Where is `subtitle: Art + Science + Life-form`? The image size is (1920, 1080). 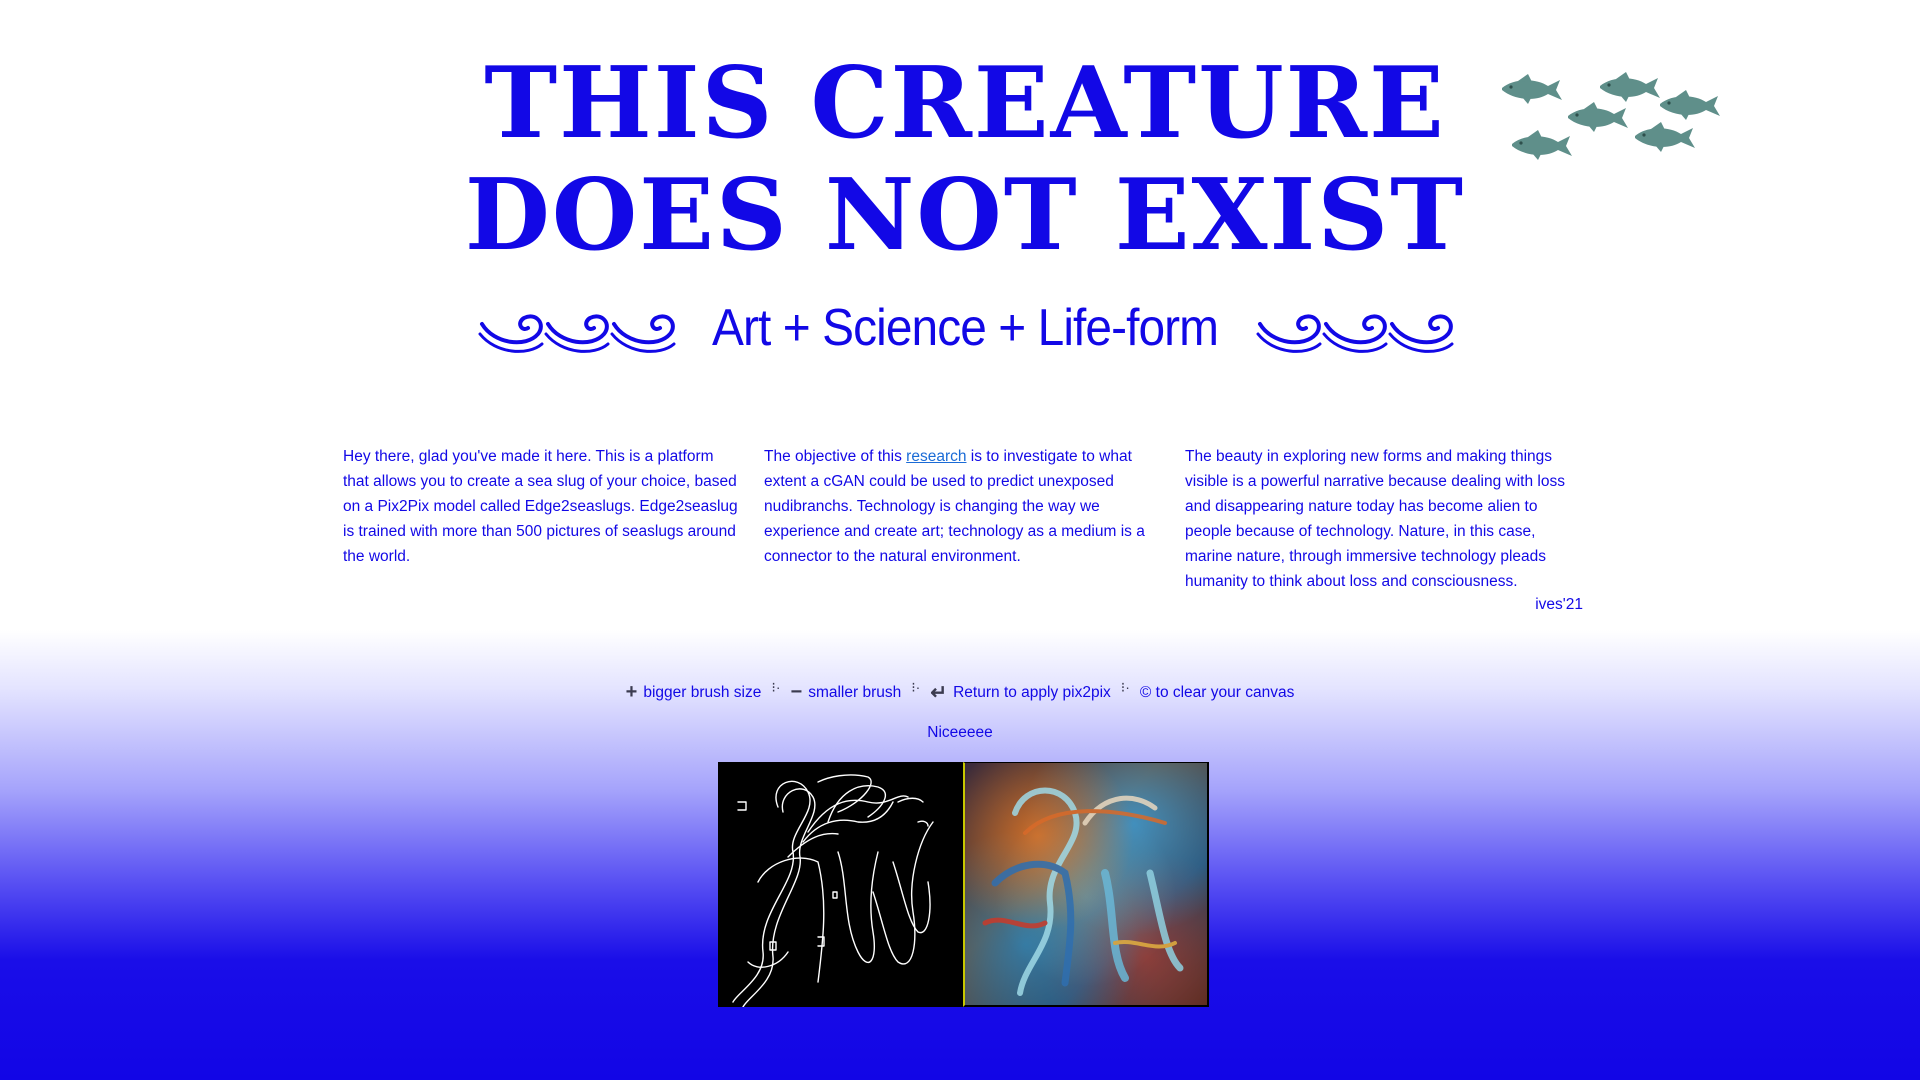
subtitle: Art + Science + Life-form is located at coordinates (965, 328).